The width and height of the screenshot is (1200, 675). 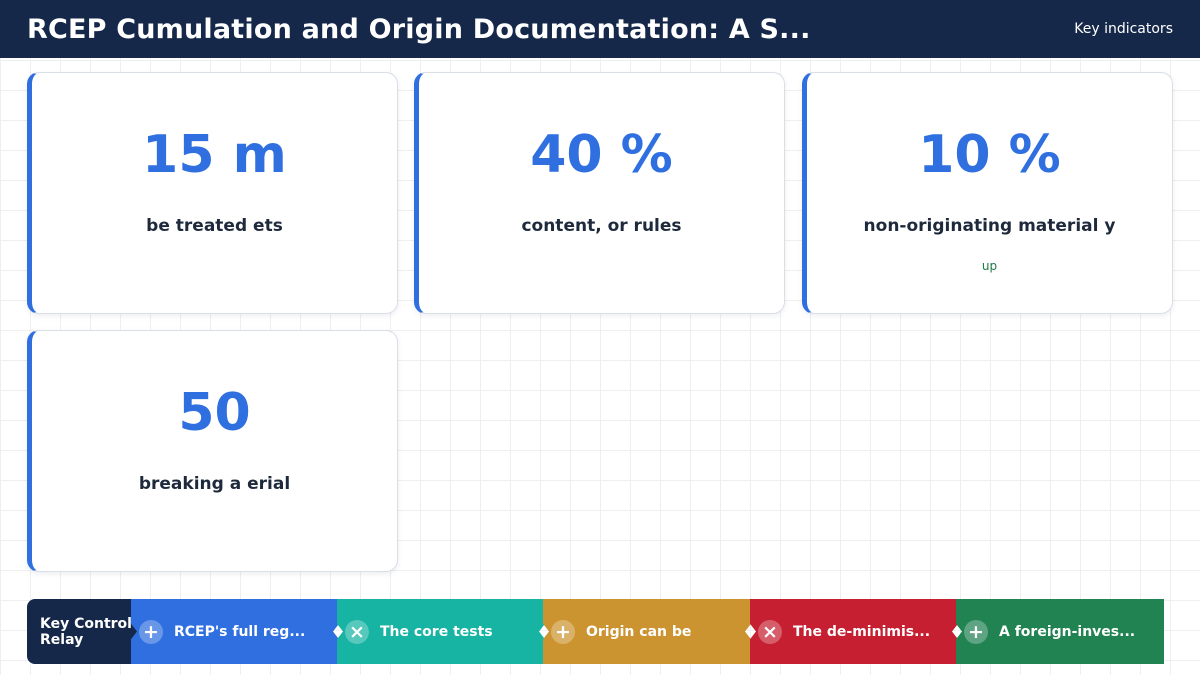 What do you see at coordinates (212, 451) in the screenshot?
I see `indicator-card-4: 50 breaking a erial` at bounding box center [212, 451].